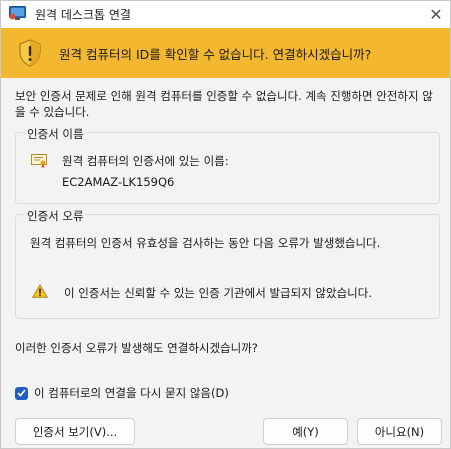 The height and width of the screenshot is (449, 451). I want to click on certificate-error-group-title: 인증서 오류, so click(55, 216).